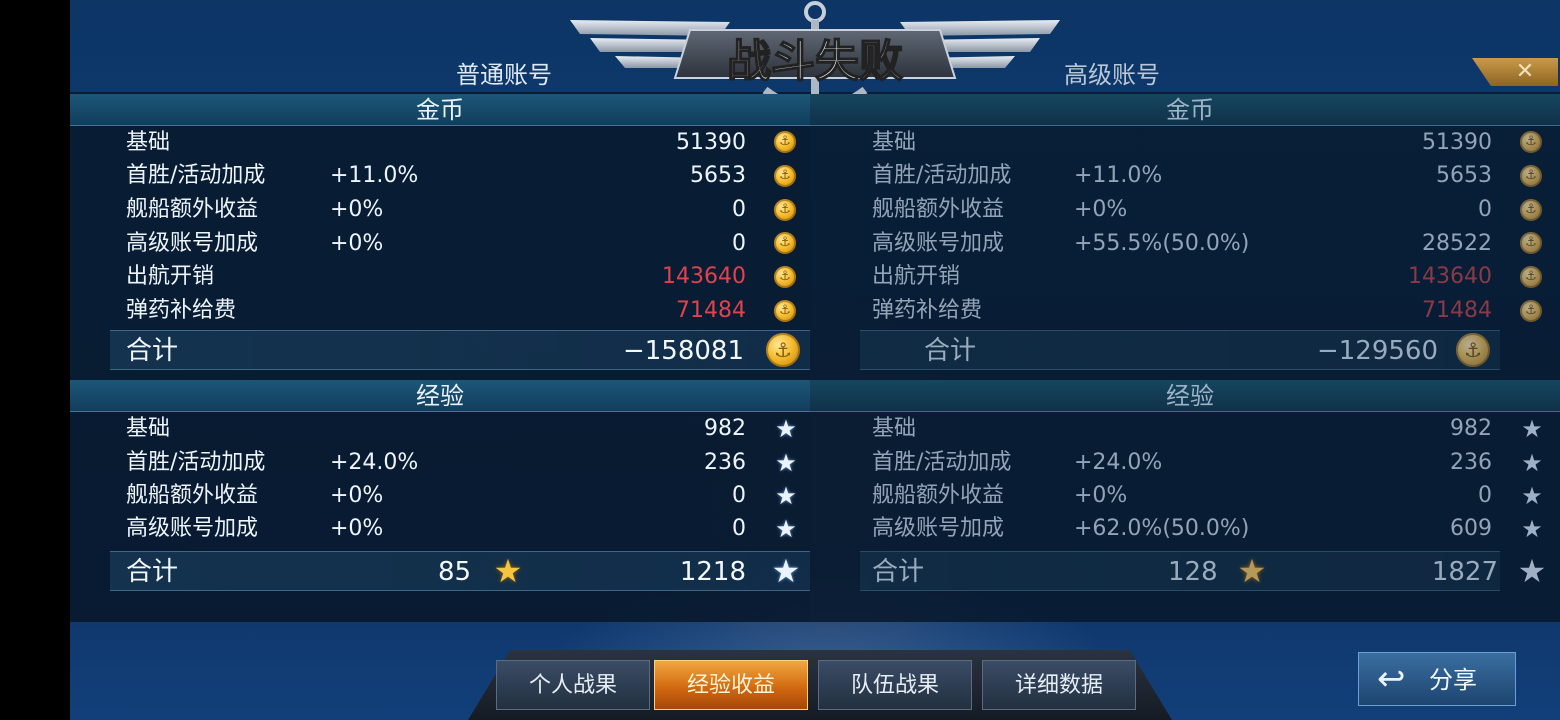 This screenshot has width=1560, height=720. Describe the element at coordinates (1457, 243) in the screenshot. I see `row-value: 28522` at that location.